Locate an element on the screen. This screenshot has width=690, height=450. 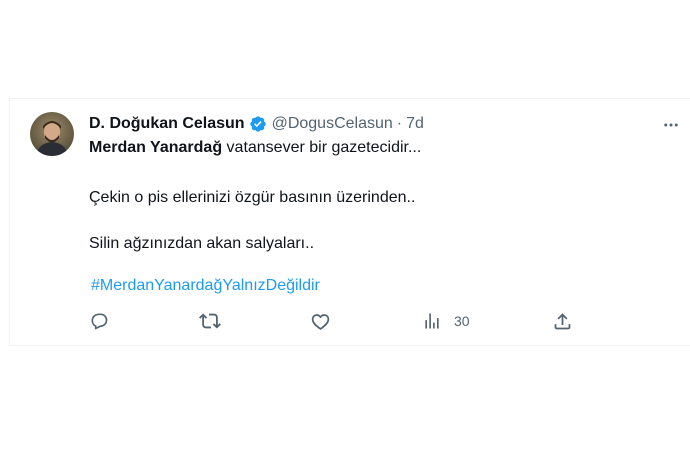
tweet-timestamp: 7d is located at coordinates (415, 124).